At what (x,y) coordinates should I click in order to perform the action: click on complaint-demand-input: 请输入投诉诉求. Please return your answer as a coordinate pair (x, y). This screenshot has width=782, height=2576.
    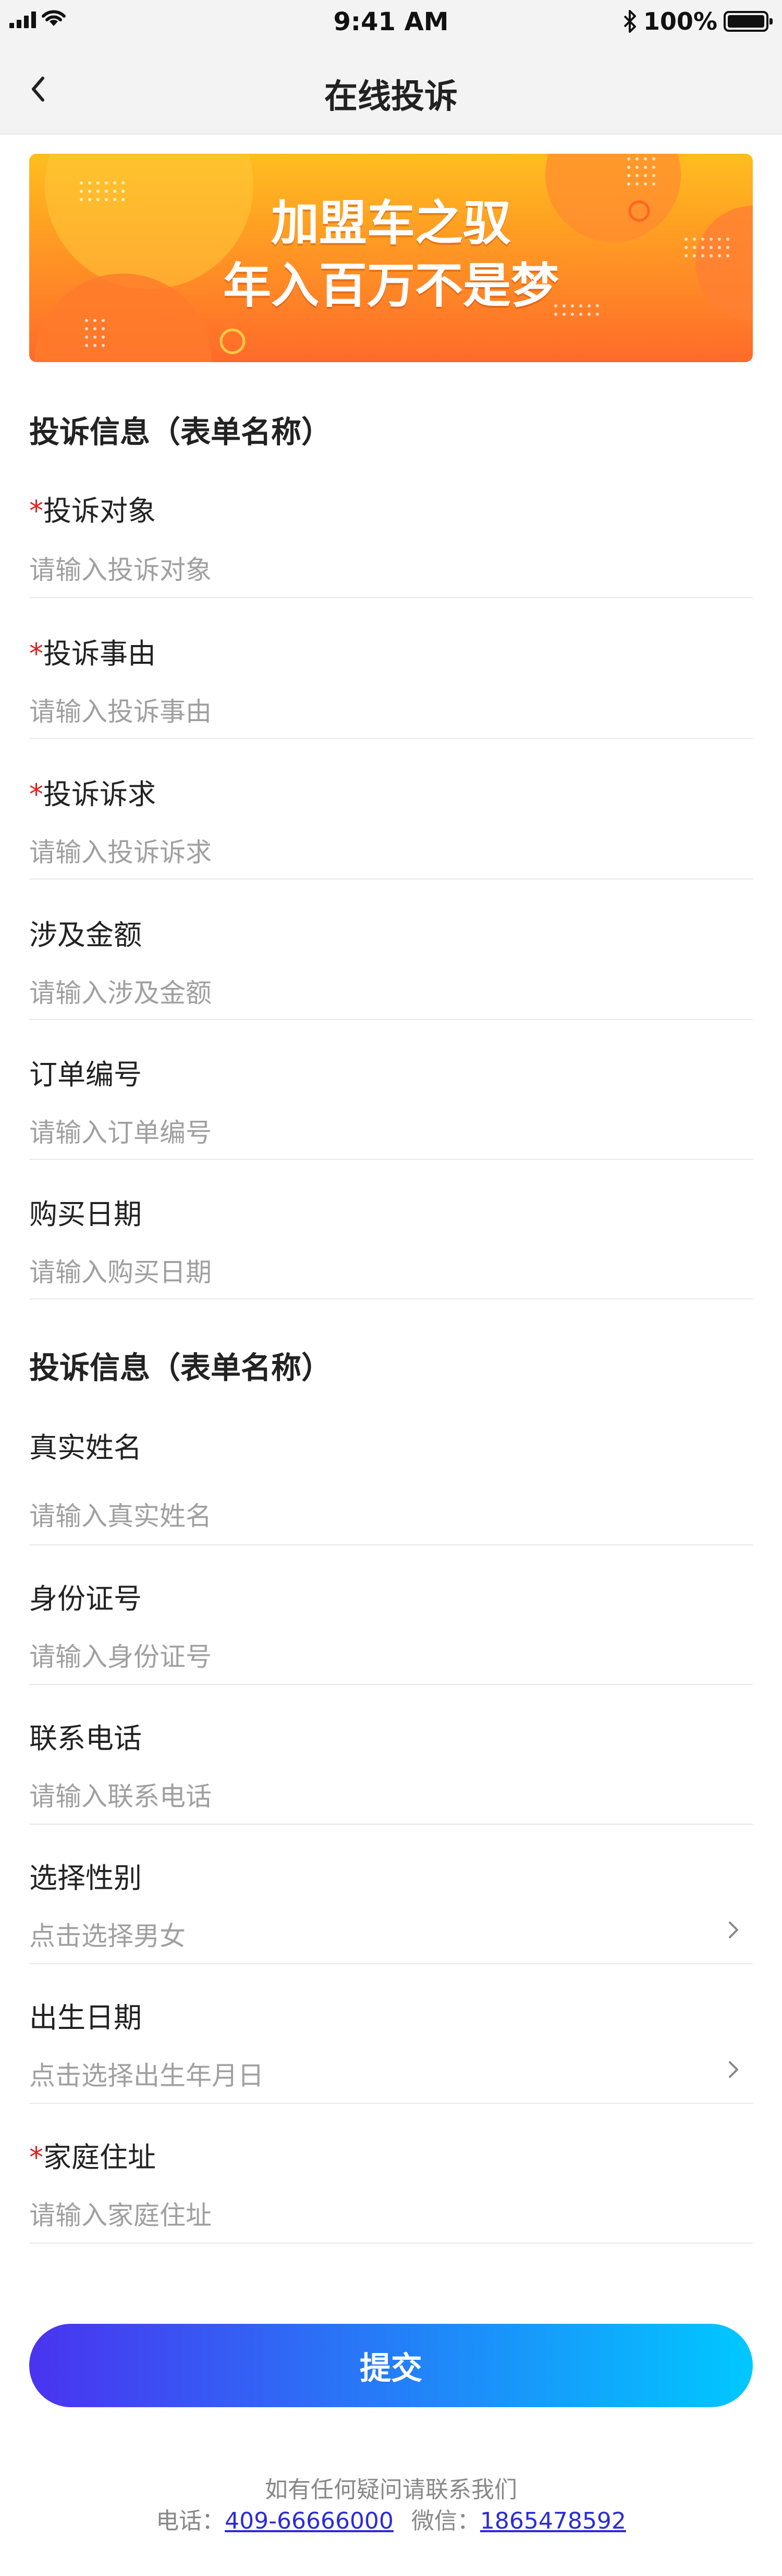
    Looking at the image, I should click on (120, 850).